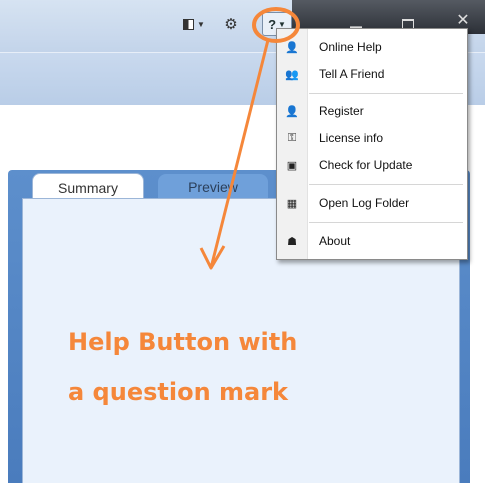 Image resolution: width=485 pixels, height=483 pixels. I want to click on menu-item-about: ☗ About, so click(372, 241).